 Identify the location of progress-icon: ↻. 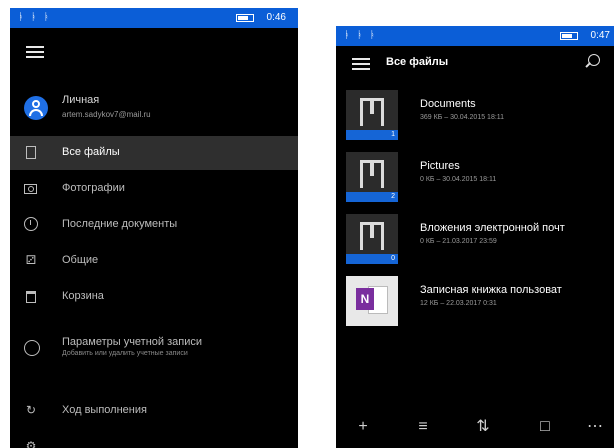
(31, 410).